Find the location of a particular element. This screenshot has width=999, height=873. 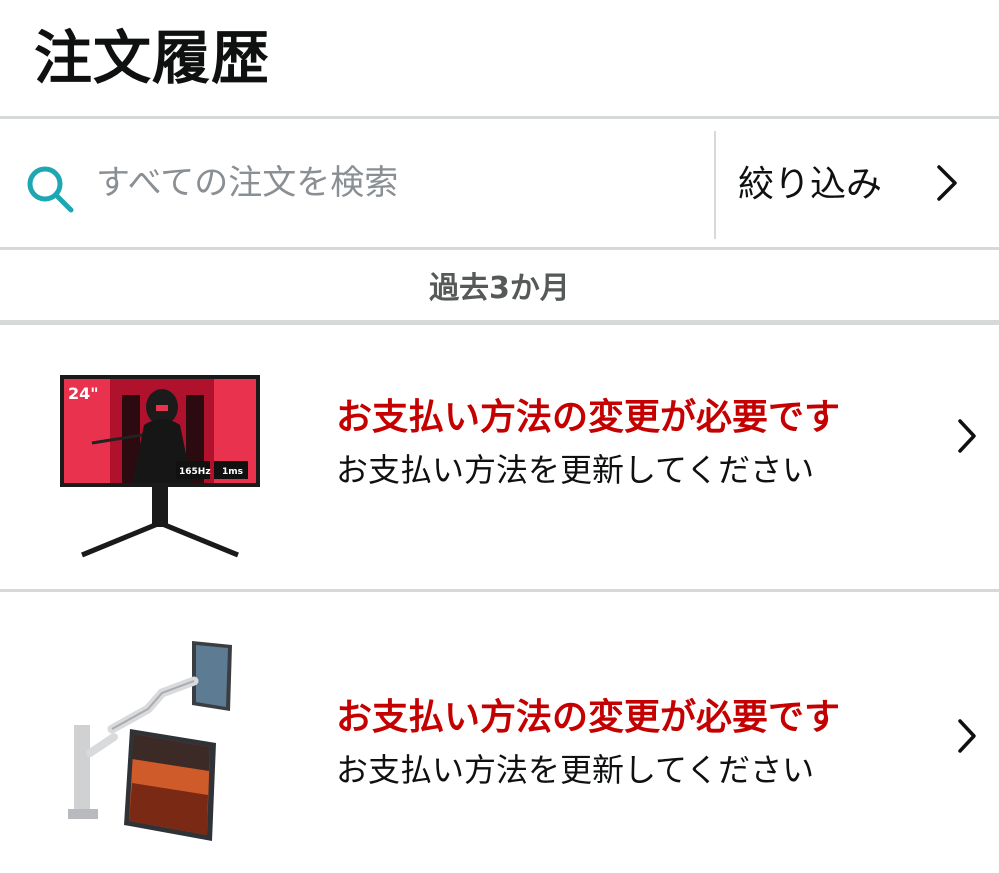

header: 注文履歴 is located at coordinates (499, 58).